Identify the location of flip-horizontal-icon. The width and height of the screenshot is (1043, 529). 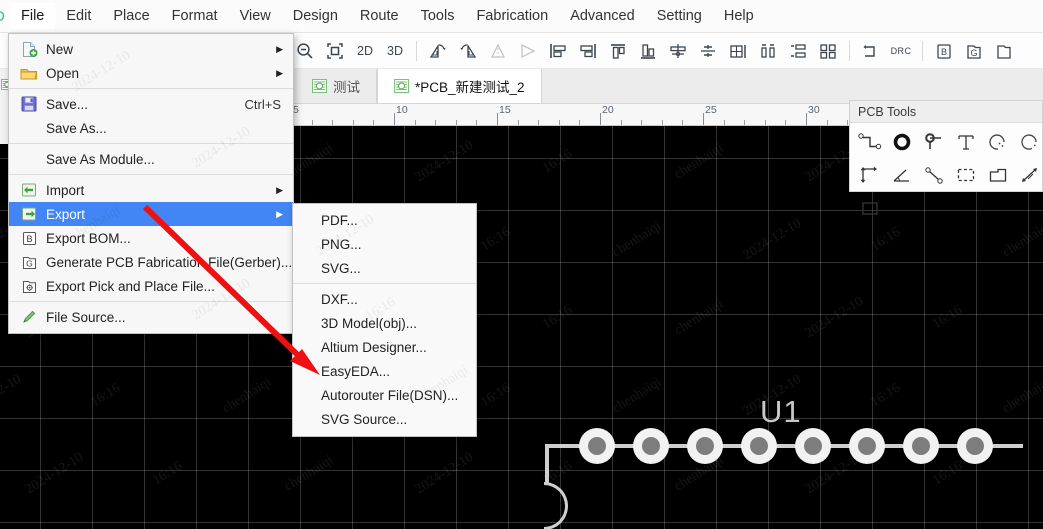
(438, 51).